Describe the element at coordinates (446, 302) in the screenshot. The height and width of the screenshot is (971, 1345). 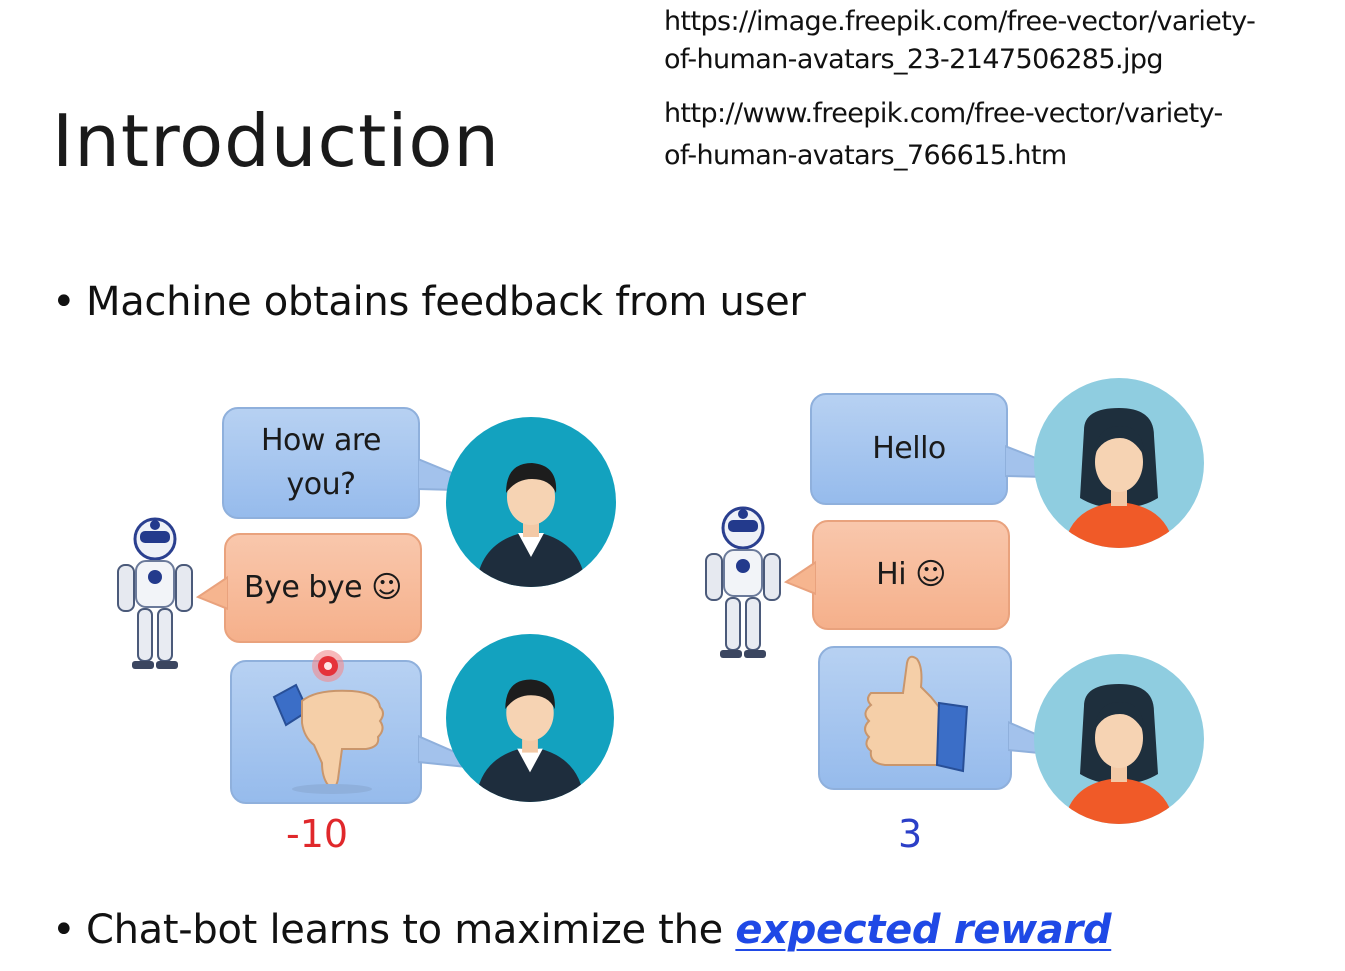
I see `bullet-1-text: Machine obtains feedback from user` at that location.